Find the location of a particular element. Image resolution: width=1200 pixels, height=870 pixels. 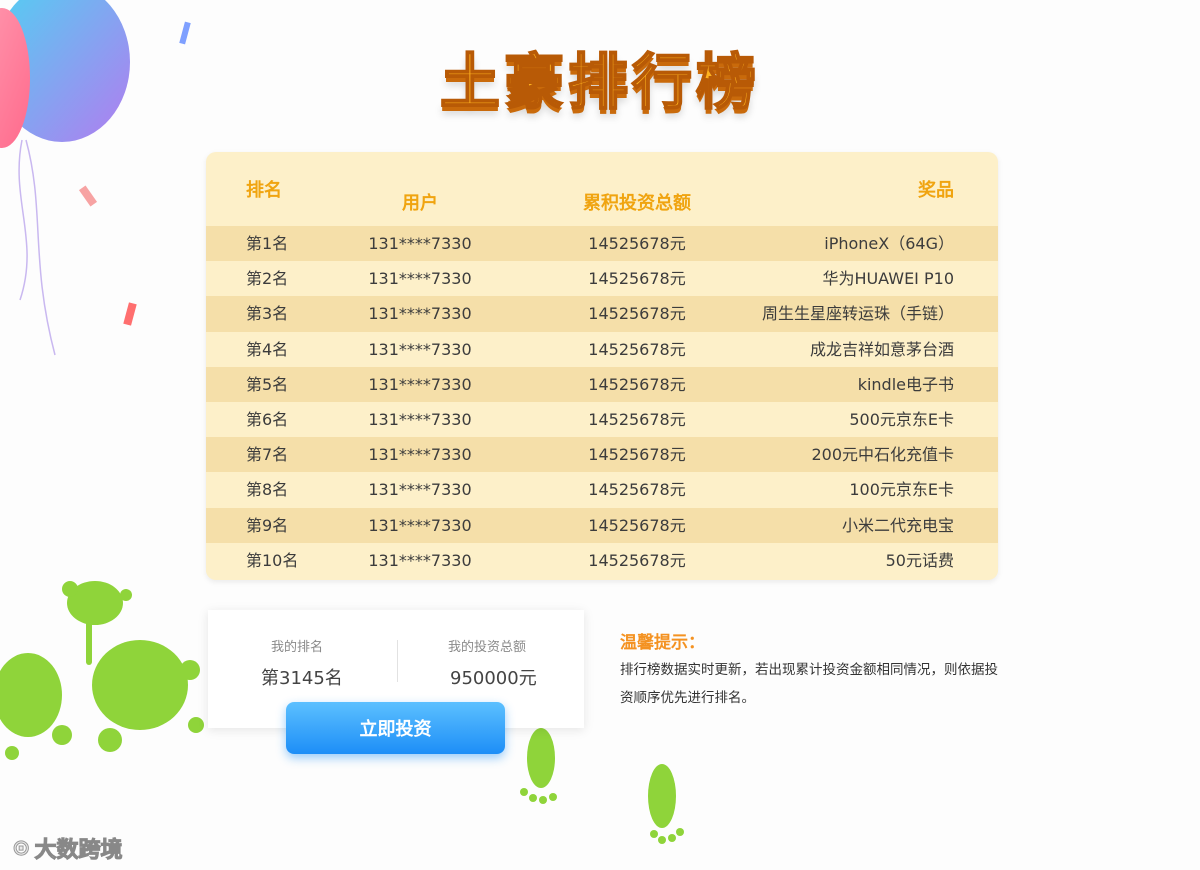

cell-rank: 第3名 is located at coordinates (267, 314).